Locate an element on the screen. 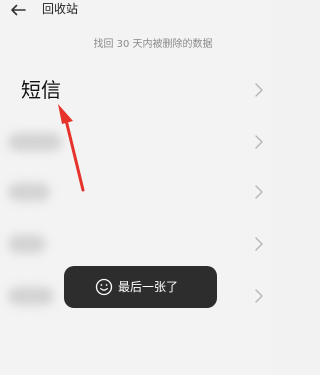 This screenshot has height=375, width=320. list-item-label: 短信 is located at coordinates (41, 90).